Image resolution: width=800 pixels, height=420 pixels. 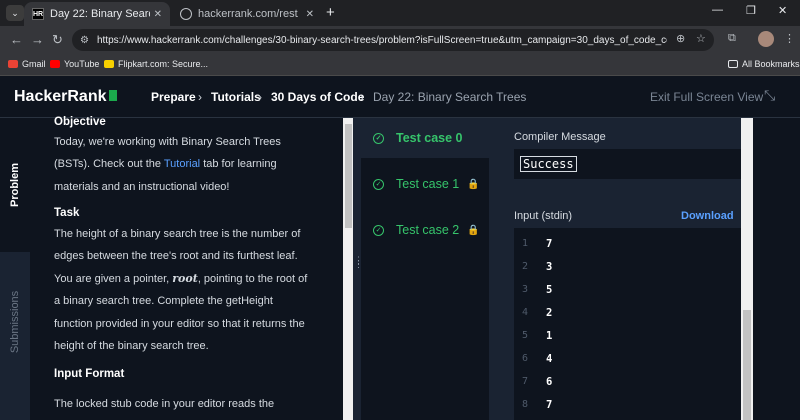 What do you see at coordinates (549, 336) in the screenshot?
I see `stdin-value: 1` at bounding box center [549, 336].